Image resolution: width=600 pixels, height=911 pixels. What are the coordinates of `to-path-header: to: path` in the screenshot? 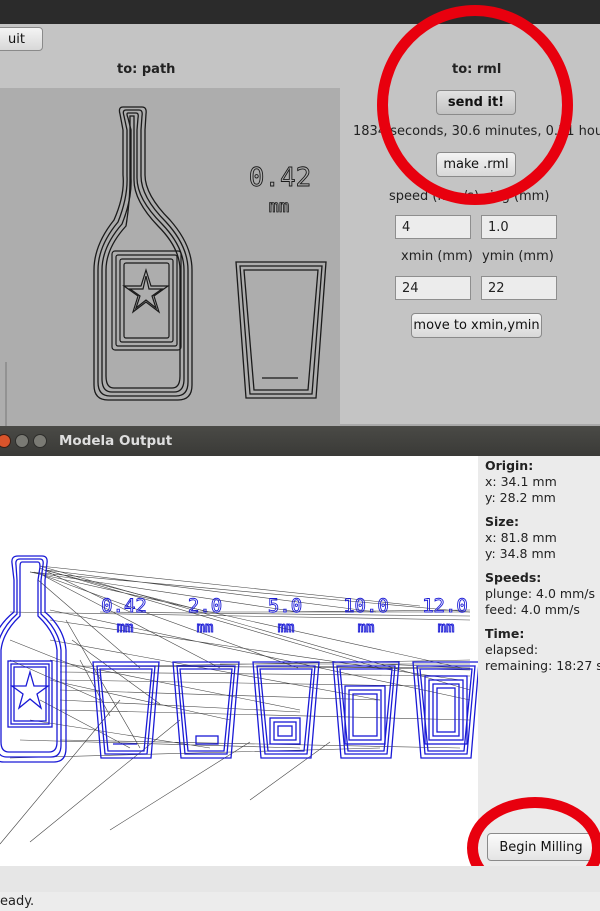 It's located at (146, 69).